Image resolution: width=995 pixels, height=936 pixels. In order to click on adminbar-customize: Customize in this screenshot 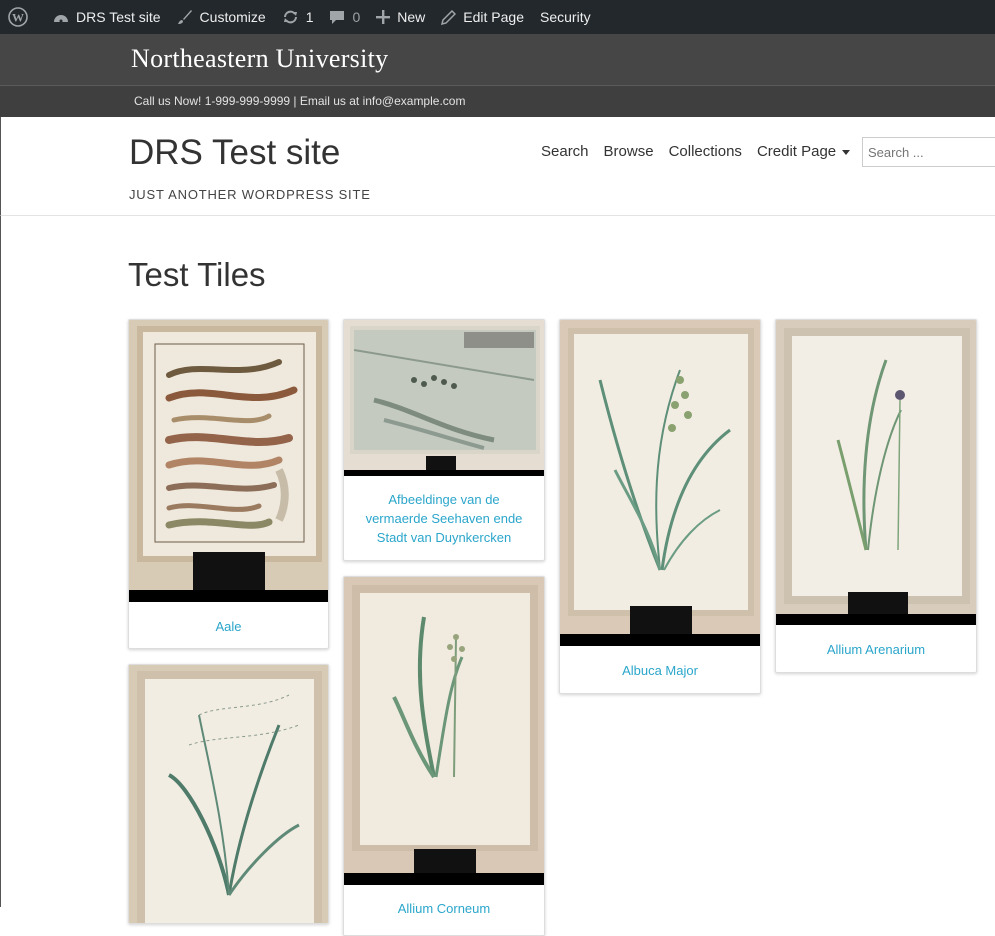, I will do `click(221, 17)`.